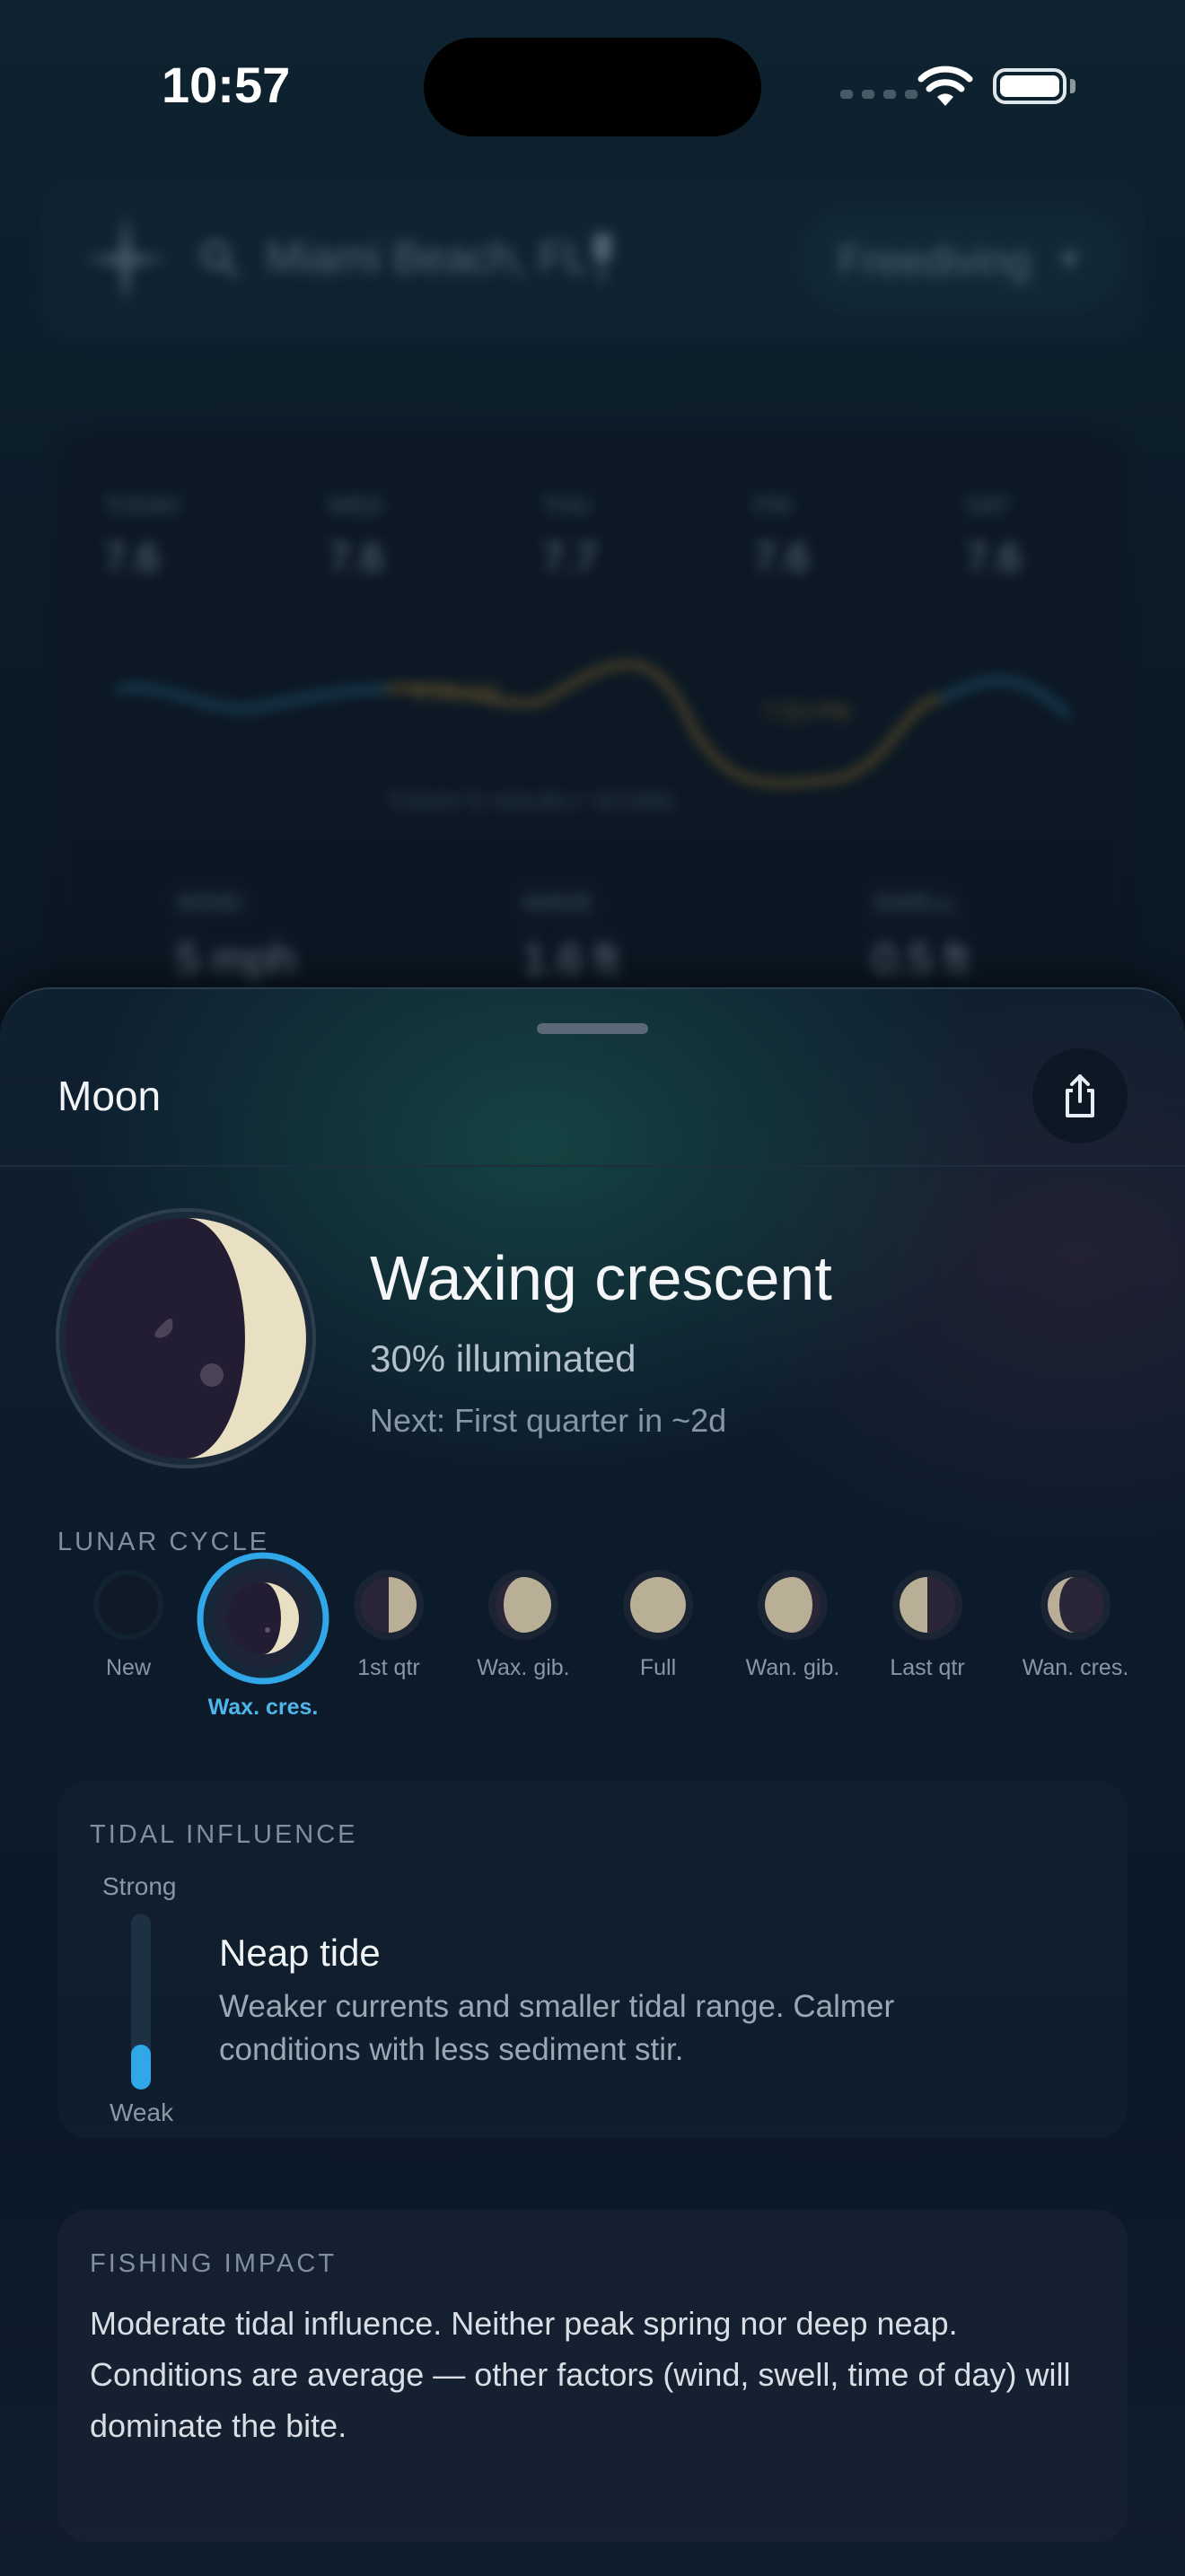  I want to click on sunset-label: 7:53 PM, so click(806, 711).